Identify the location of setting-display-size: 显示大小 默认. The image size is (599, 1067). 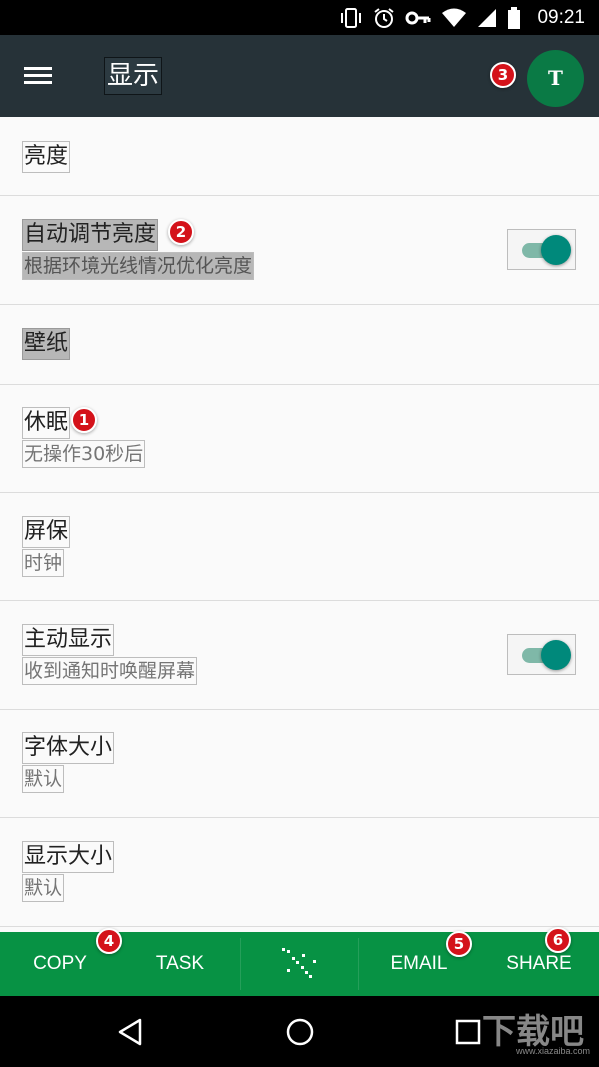
(299, 872).